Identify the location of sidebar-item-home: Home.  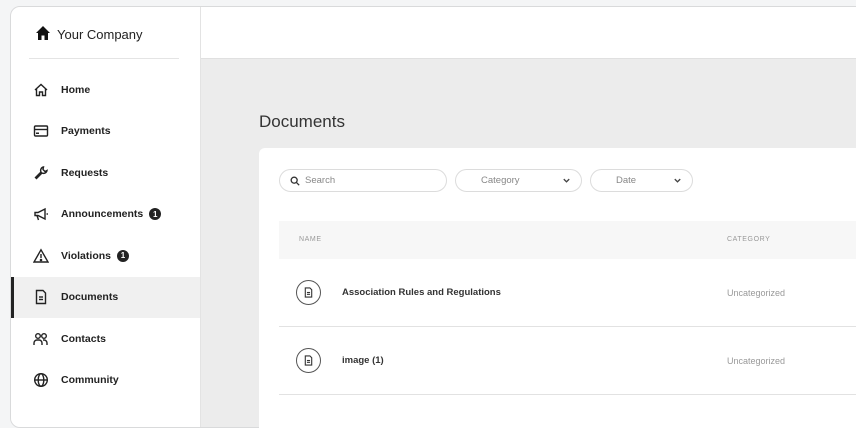
(105, 90).